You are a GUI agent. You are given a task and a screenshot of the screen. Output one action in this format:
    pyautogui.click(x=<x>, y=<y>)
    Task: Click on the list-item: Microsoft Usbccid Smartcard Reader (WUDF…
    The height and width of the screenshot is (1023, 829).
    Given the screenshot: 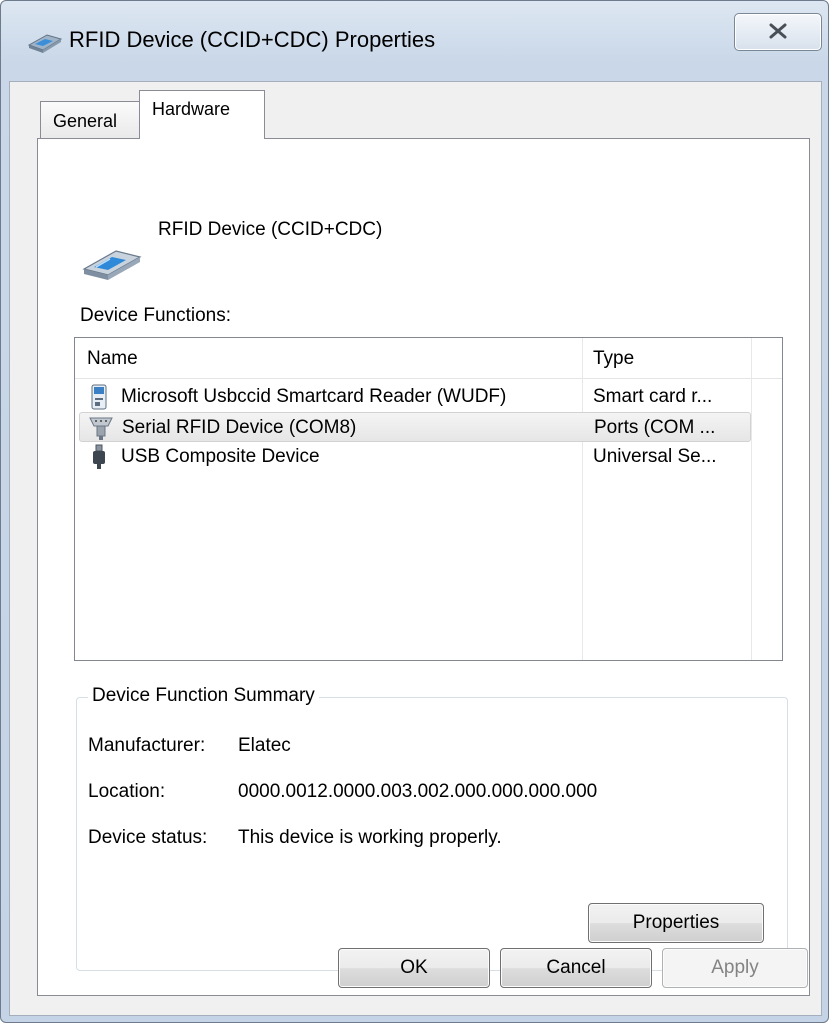 What is the action you would take?
    pyautogui.click(x=415, y=397)
    